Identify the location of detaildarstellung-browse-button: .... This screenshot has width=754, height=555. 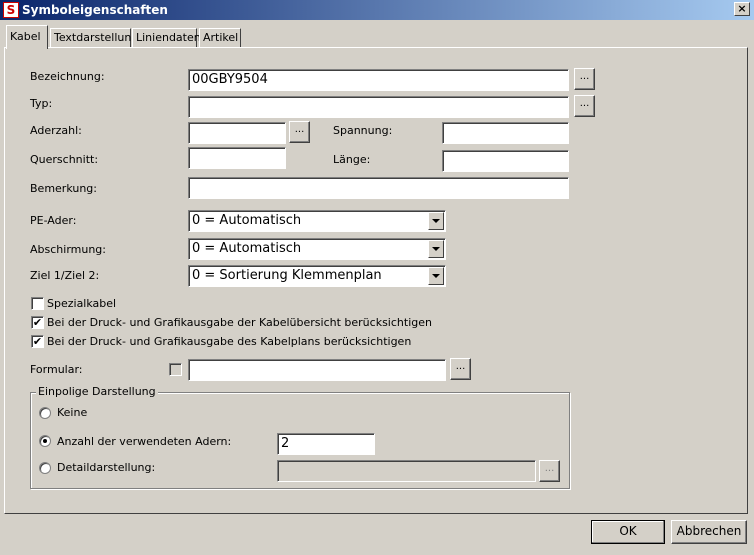
(549, 471).